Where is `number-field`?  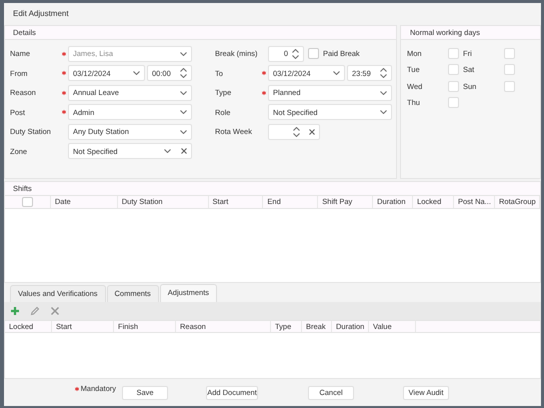
number-field is located at coordinates (294, 132).